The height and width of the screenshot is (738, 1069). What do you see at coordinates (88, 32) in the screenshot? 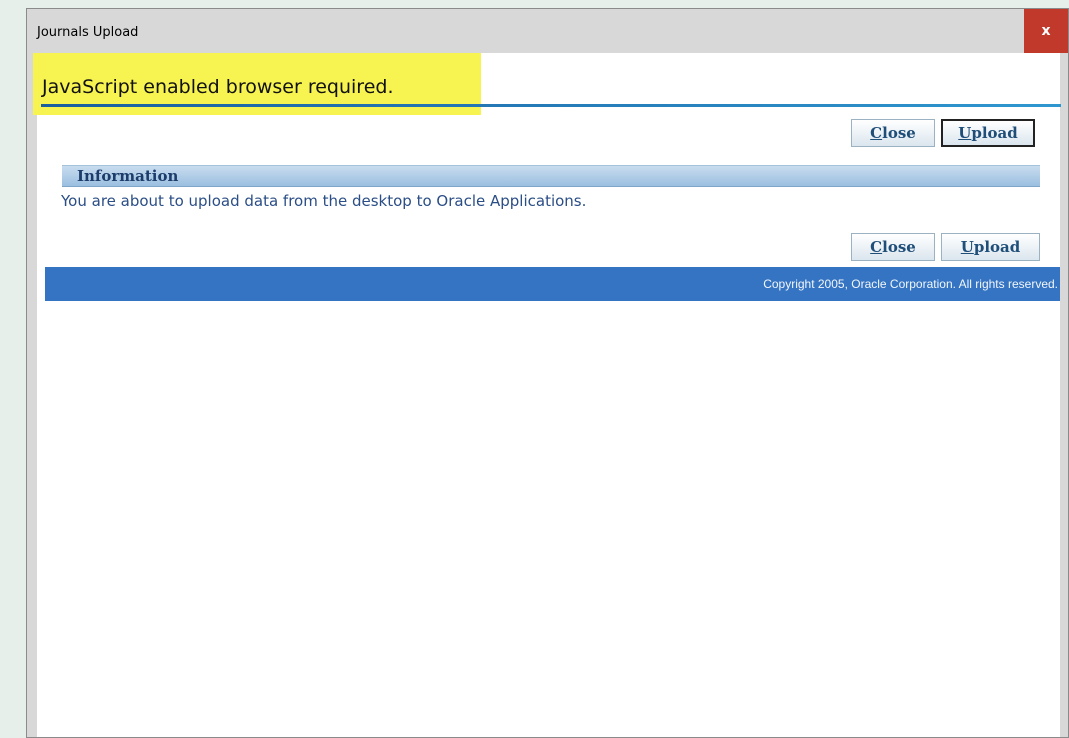
I see `window-title: Journals Upload` at bounding box center [88, 32].